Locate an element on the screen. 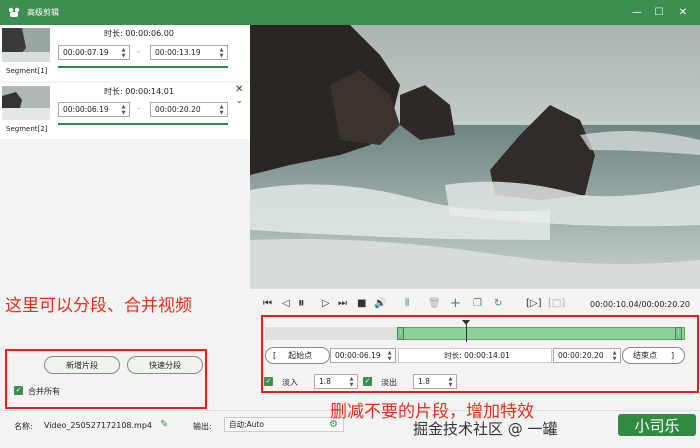 This screenshot has width=700, height=448. fade-in-checkbox: ✓ is located at coordinates (268, 381).